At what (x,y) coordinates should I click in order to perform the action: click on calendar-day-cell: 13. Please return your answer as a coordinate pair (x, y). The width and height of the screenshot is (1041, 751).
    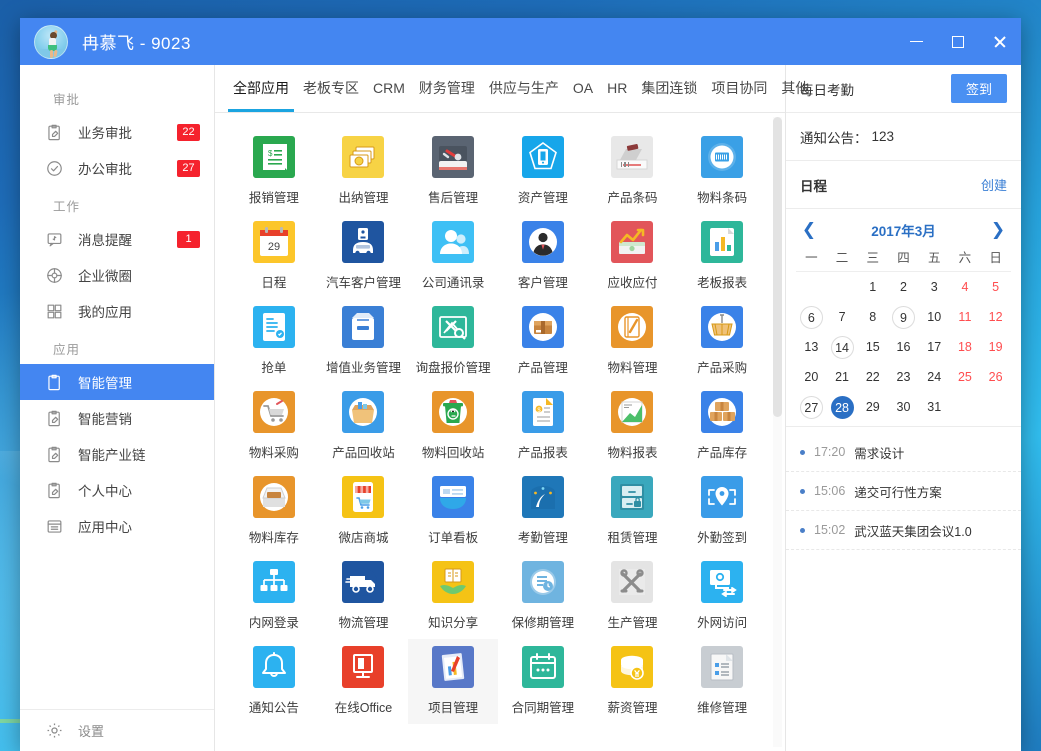
    Looking at the image, I should click on (811, 347).